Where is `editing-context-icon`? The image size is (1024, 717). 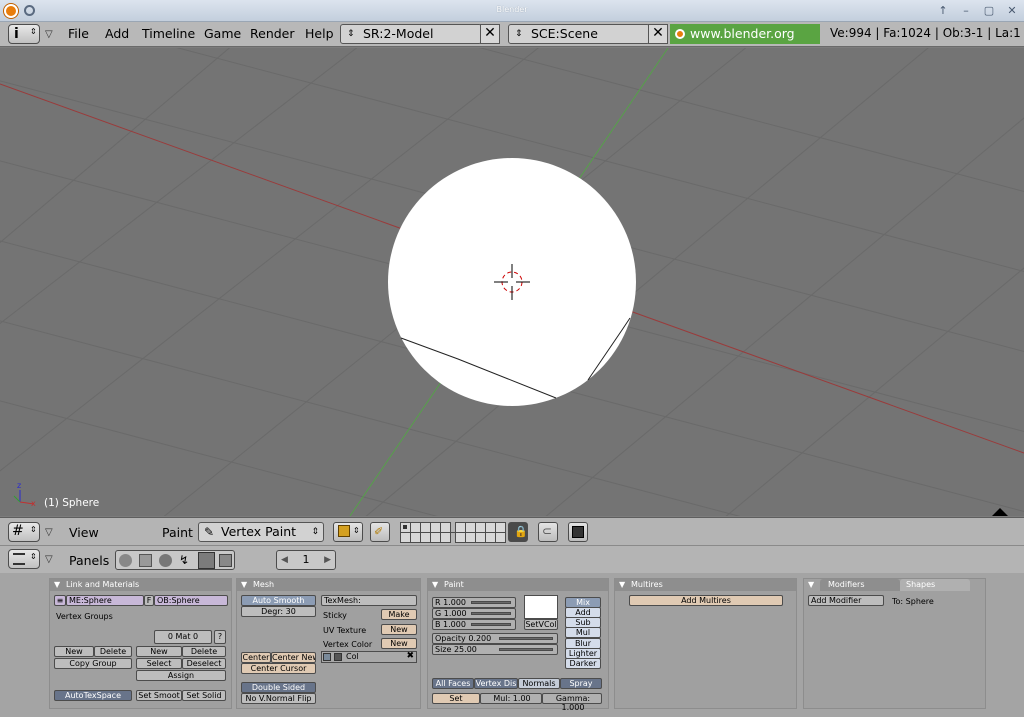 editing-context-icon is located at coordinates (206, 560).